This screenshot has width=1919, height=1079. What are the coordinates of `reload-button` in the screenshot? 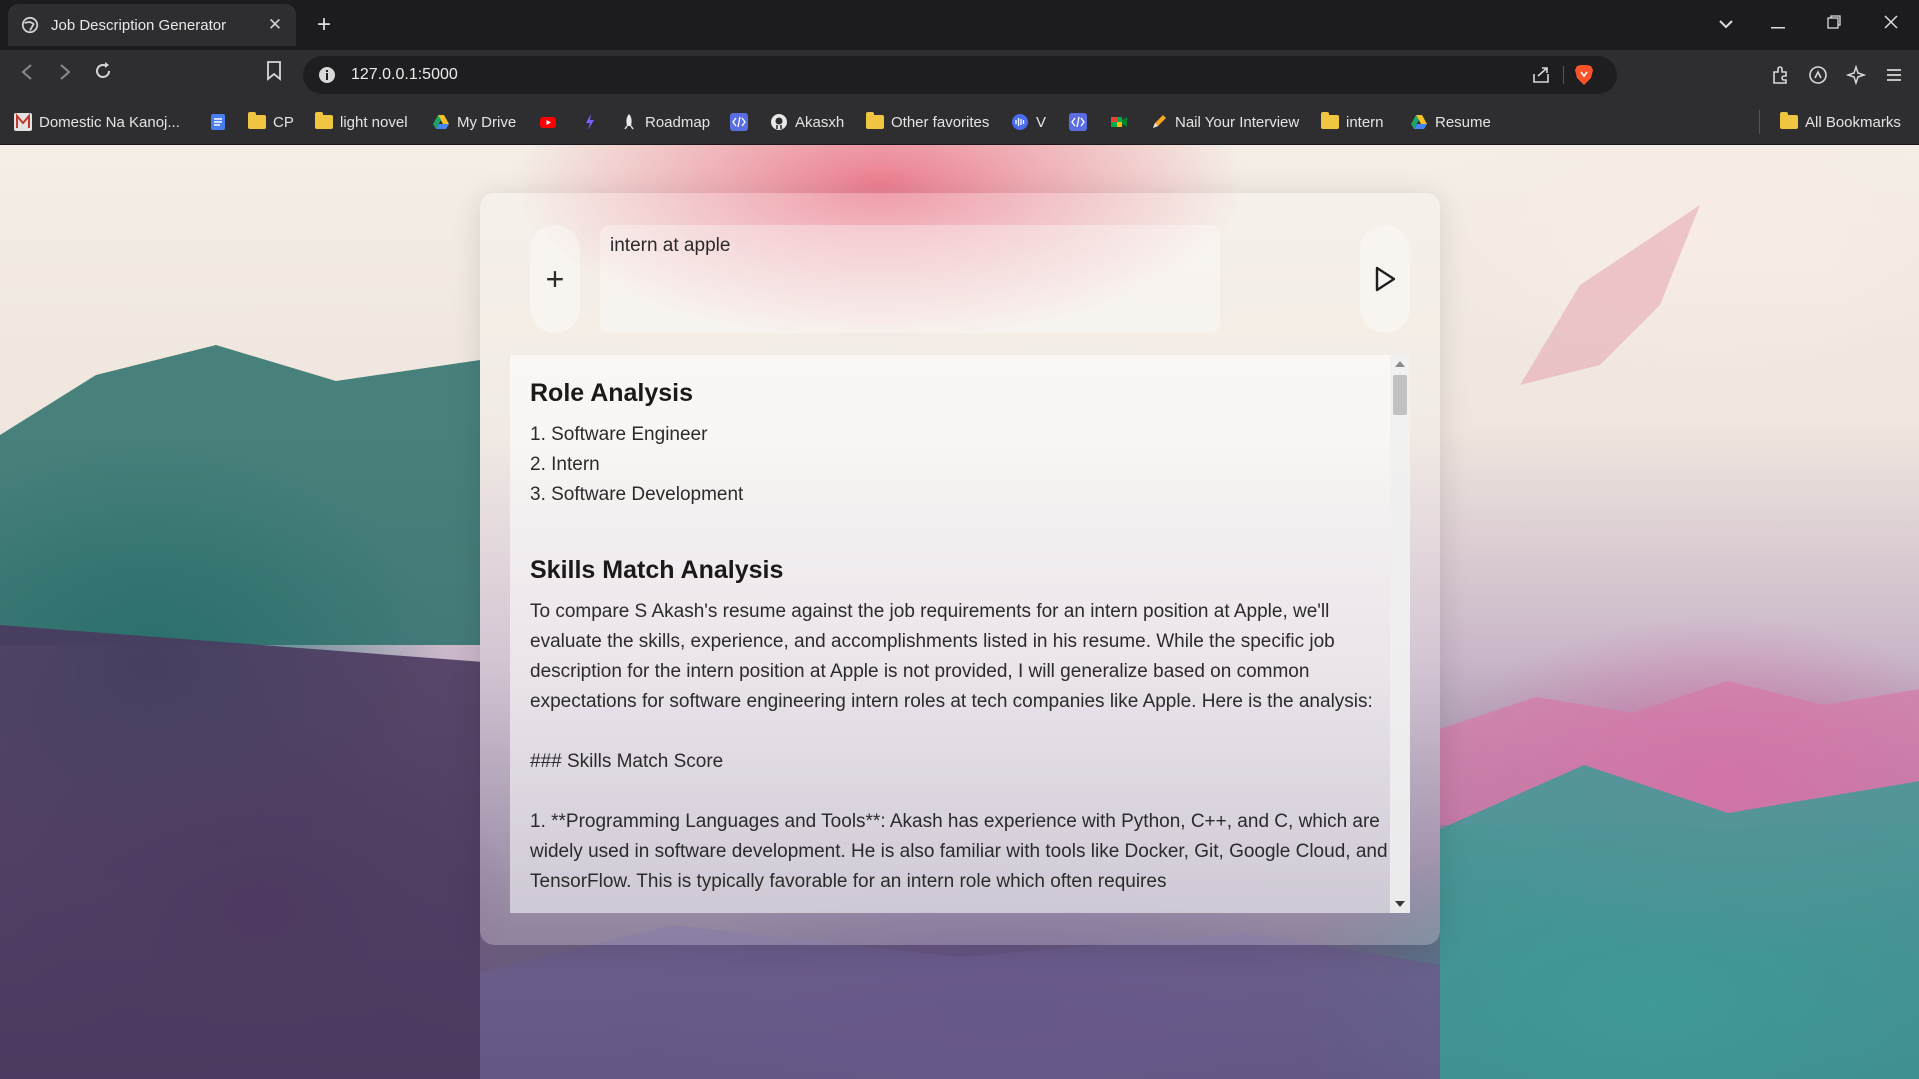 It's located at (103, 75).